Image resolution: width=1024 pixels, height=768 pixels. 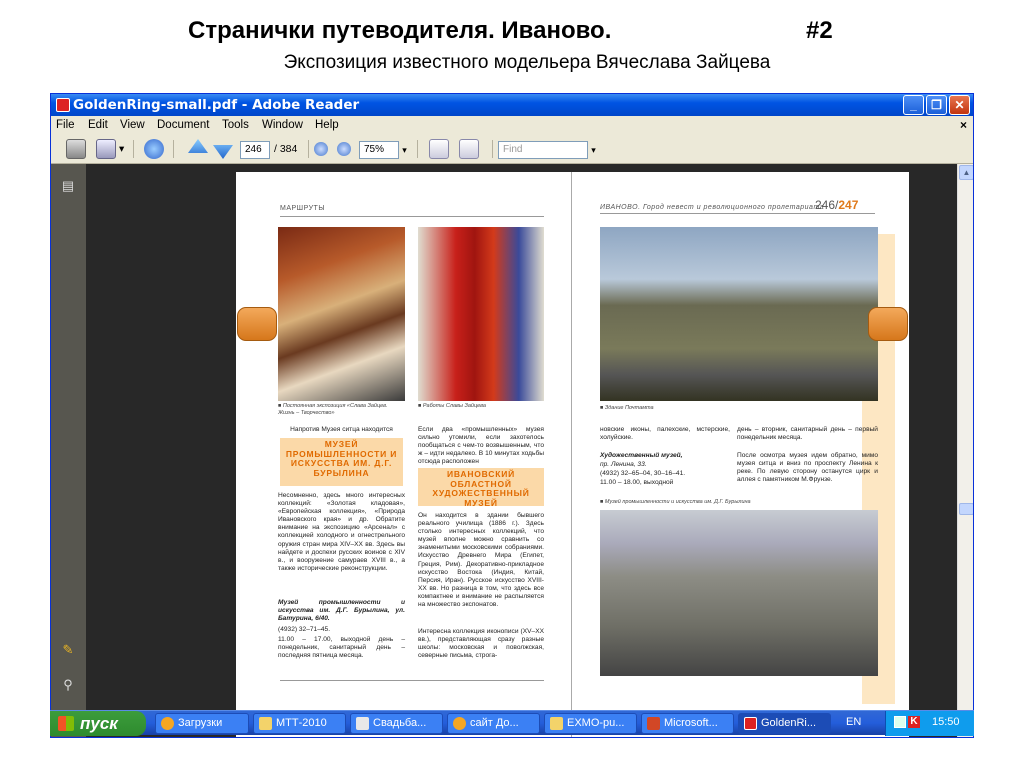 I want to click on col1-phone: (4932) 32–71–45., so click(x=304, y=629).